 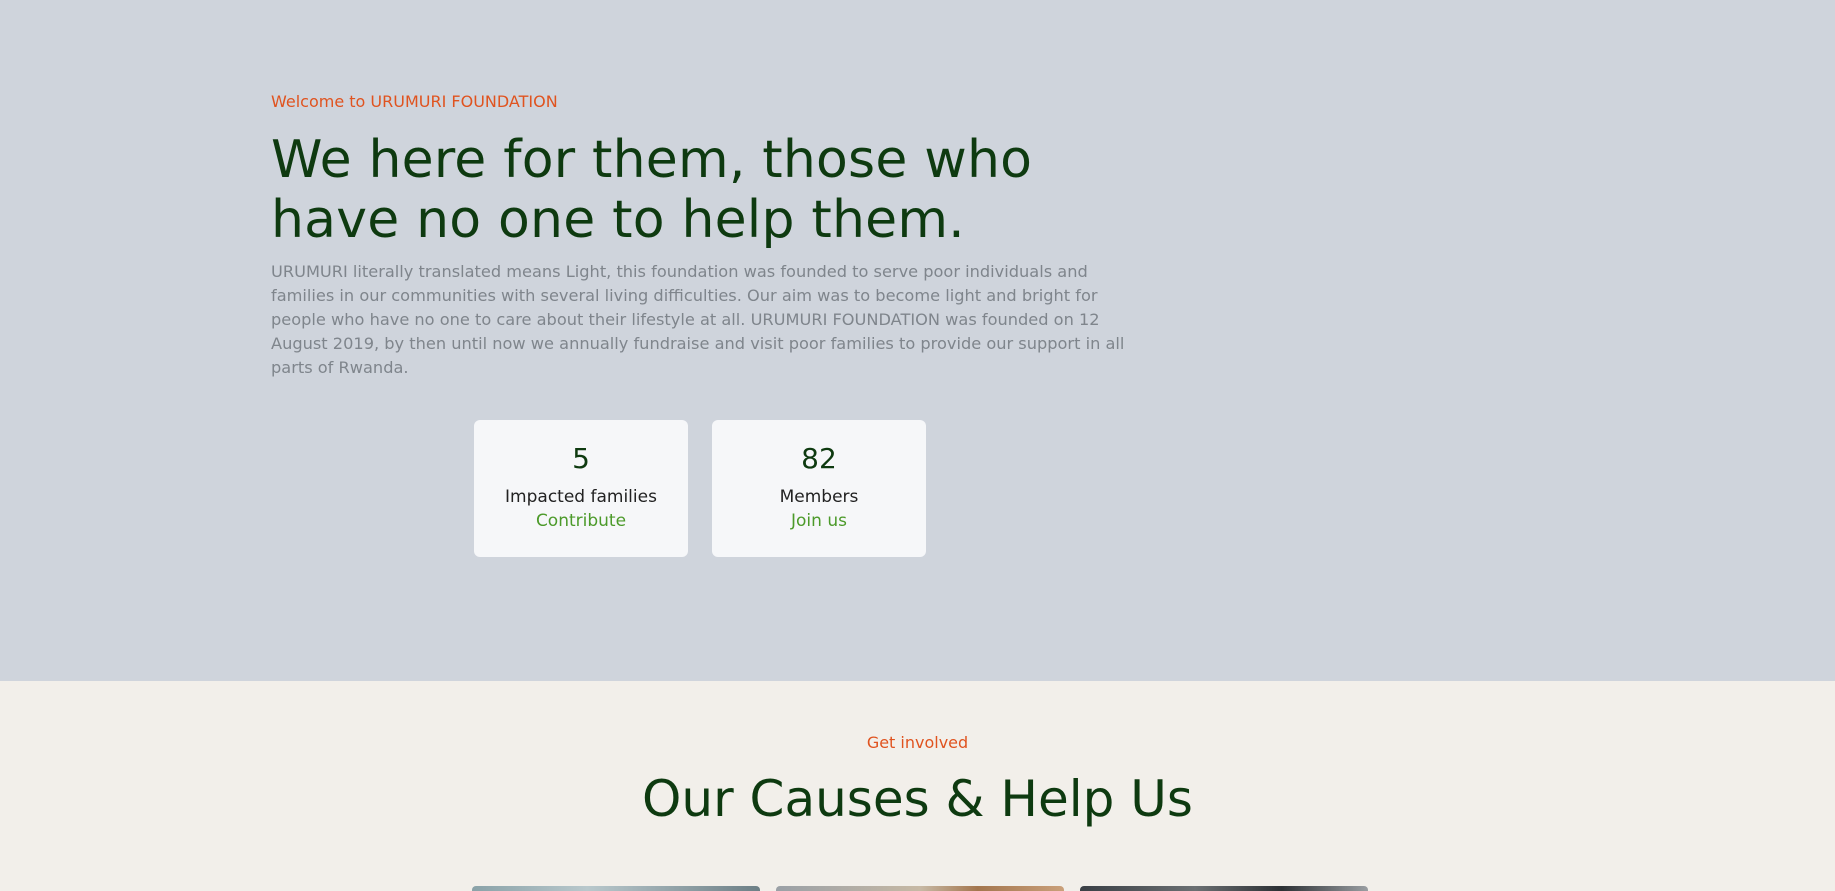 I want to click on stat-label: Members, so click(x=819, y=497).